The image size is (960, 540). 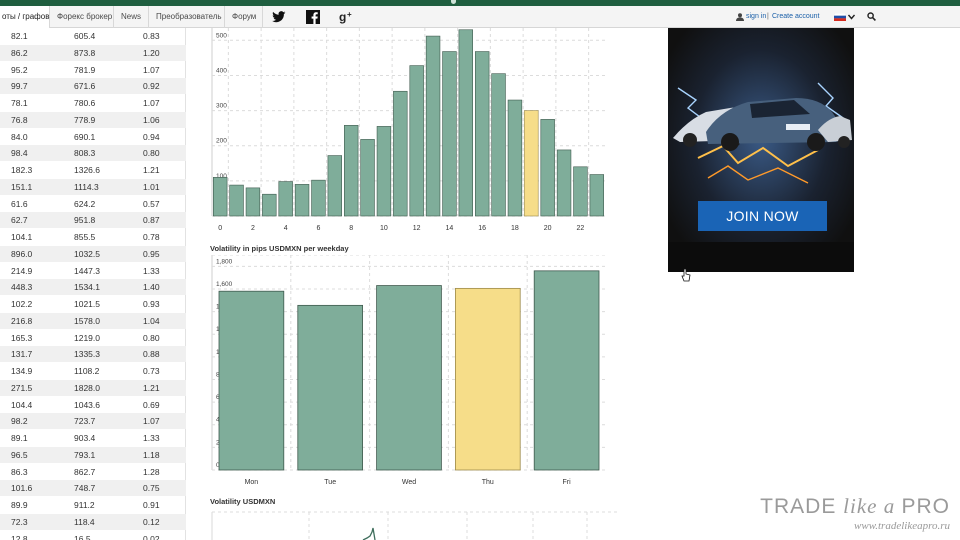 What do you see at coordinates (93, 70) in the screenshot?
I see `table-row: 95.2 781.9 1.07` at bounding box center [93, 70].